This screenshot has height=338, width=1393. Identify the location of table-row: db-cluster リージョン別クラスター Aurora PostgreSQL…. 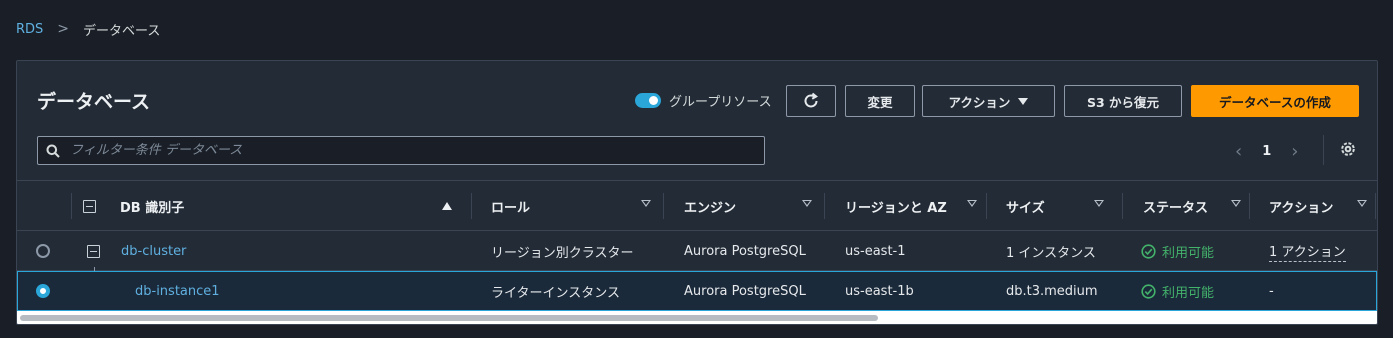
(697, 251).